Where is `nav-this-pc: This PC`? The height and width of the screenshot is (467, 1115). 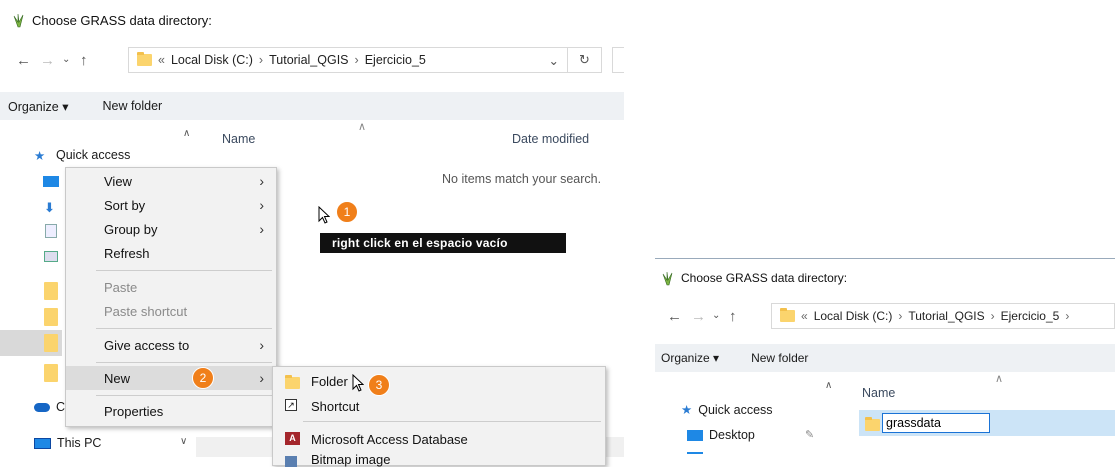 nav-this-pc: This PC is located at coordinates (67, 443).